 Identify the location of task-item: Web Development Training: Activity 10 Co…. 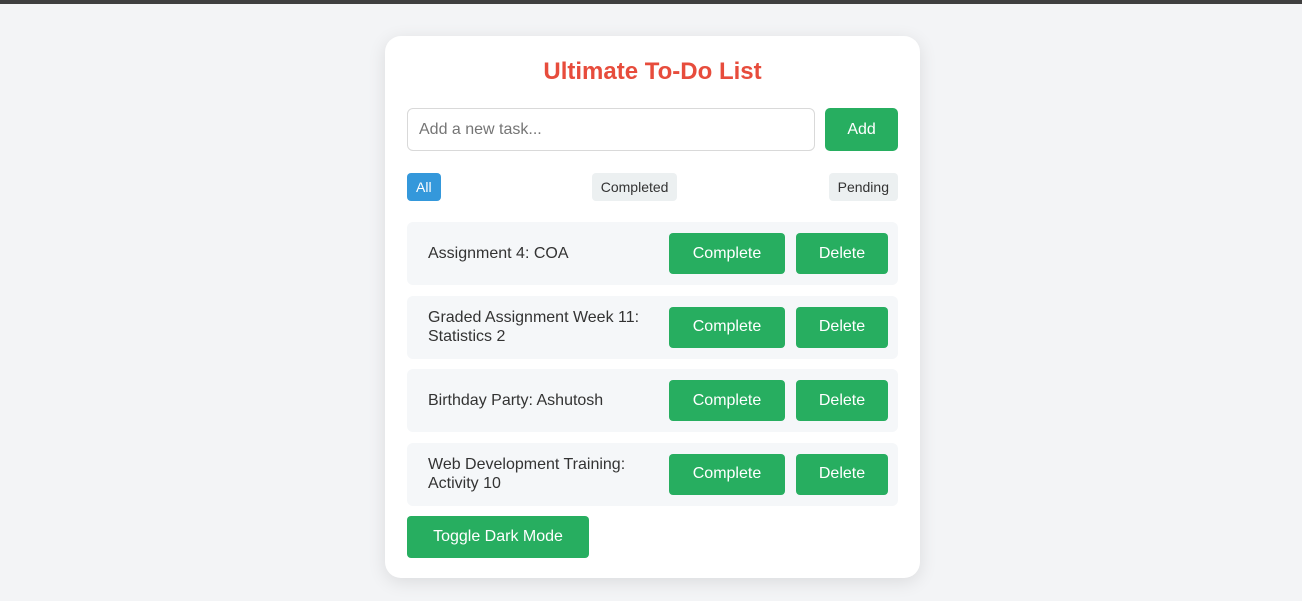
(652, 474).